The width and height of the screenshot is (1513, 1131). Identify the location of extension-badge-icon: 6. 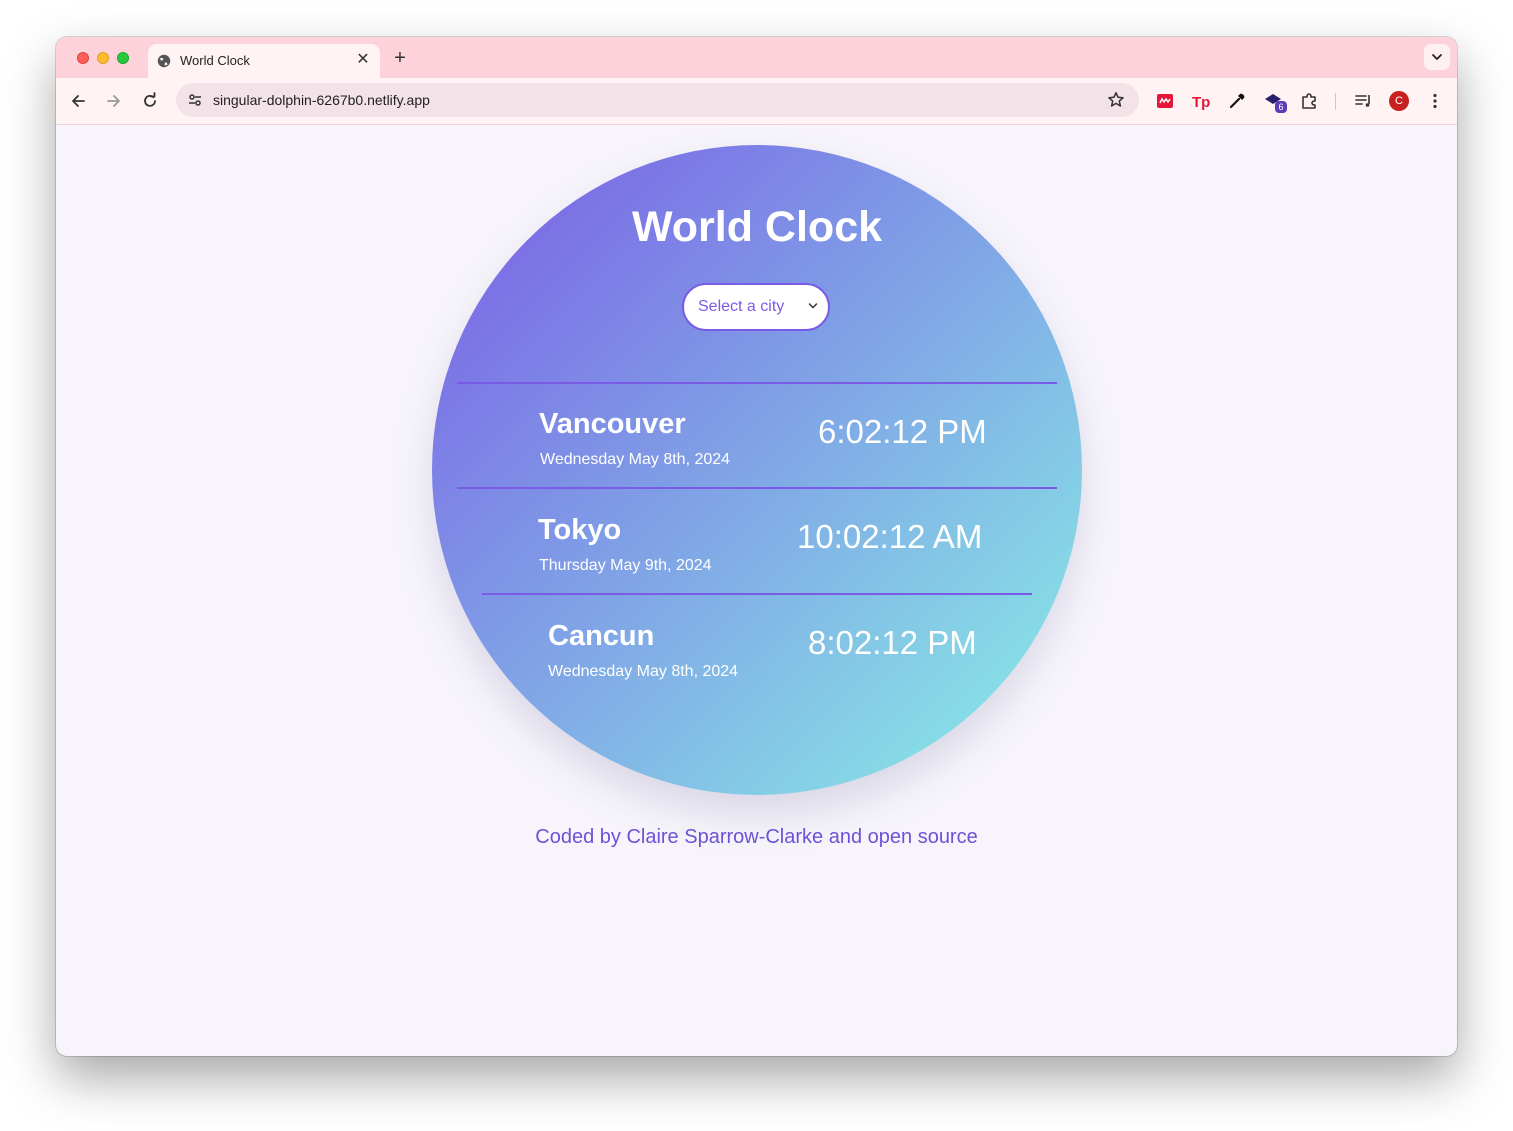
(1275, 102).